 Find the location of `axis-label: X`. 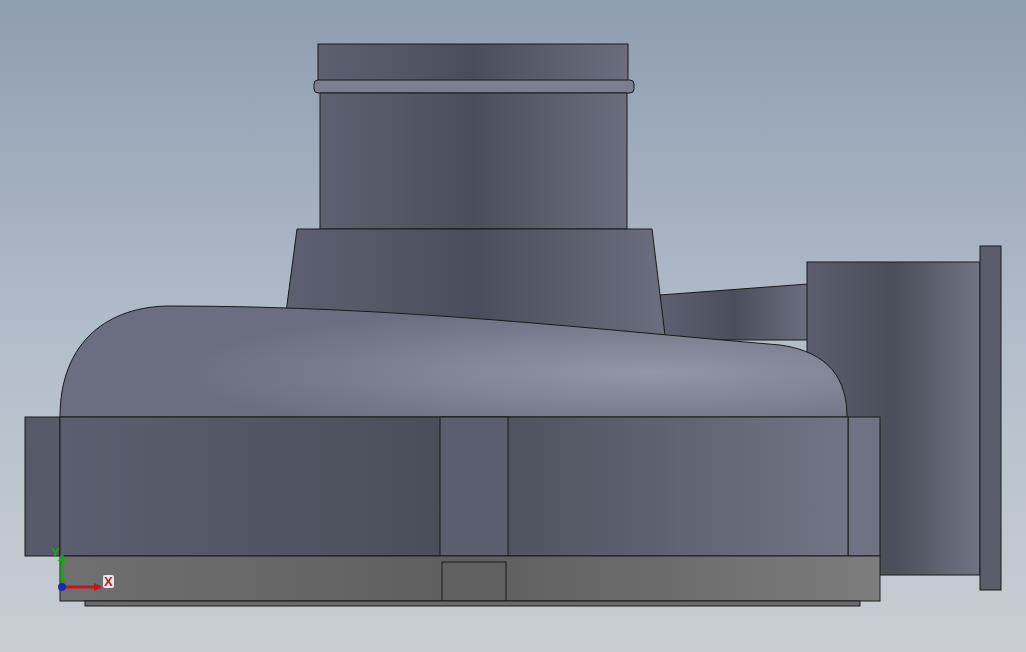

axis-label: X is located at coordinates (108, 581).